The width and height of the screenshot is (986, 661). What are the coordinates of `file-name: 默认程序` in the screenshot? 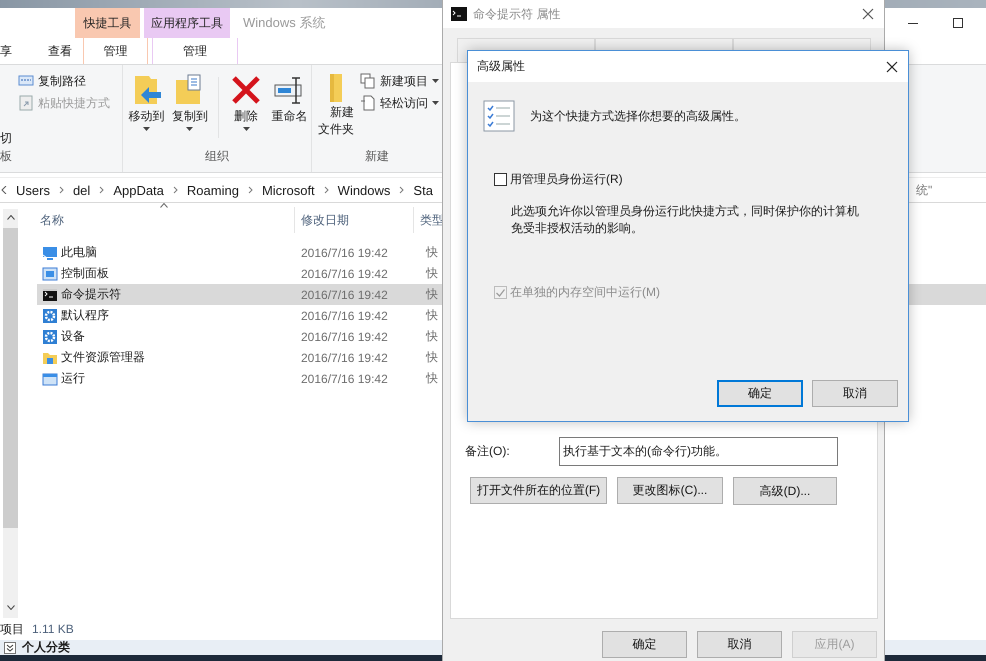 It's located at (85, 315).